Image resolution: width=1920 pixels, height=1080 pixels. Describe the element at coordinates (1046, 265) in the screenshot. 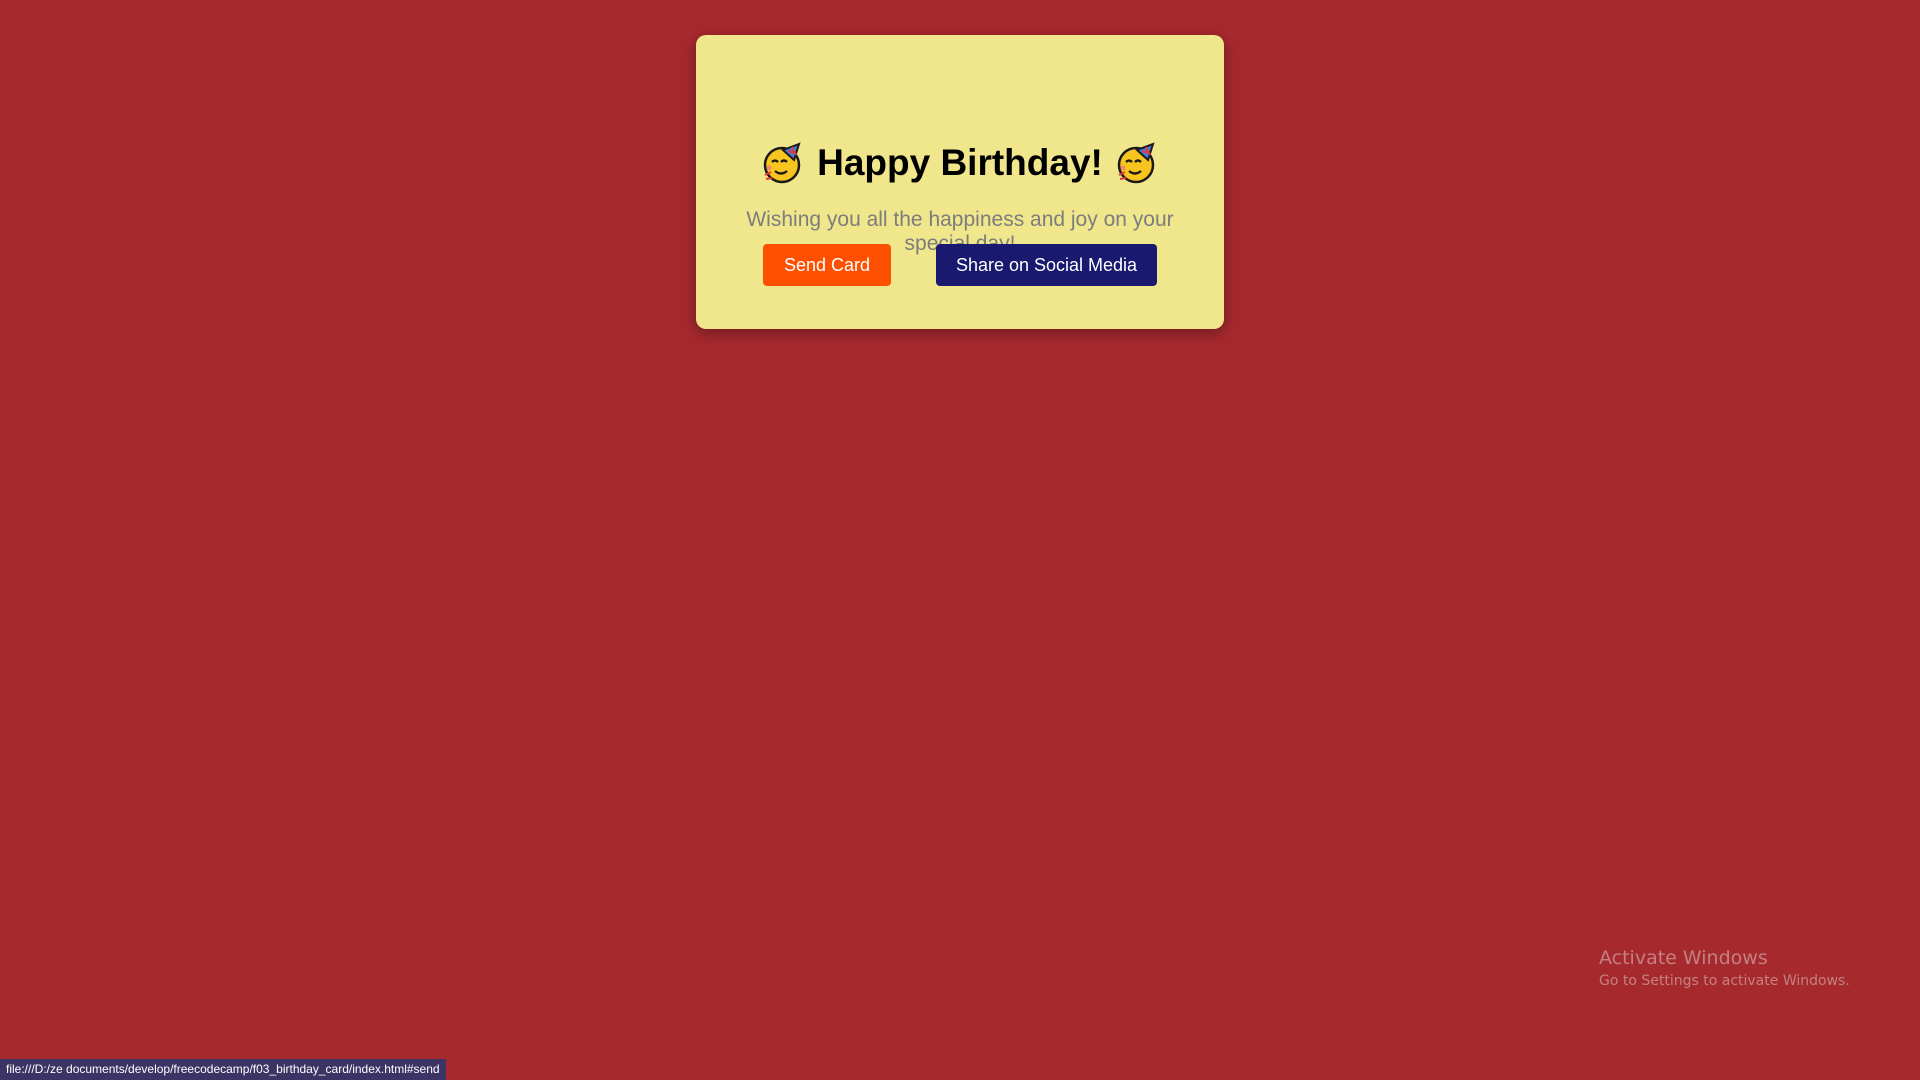

I see `share-social-media-button: Share on Social Media` at that location.